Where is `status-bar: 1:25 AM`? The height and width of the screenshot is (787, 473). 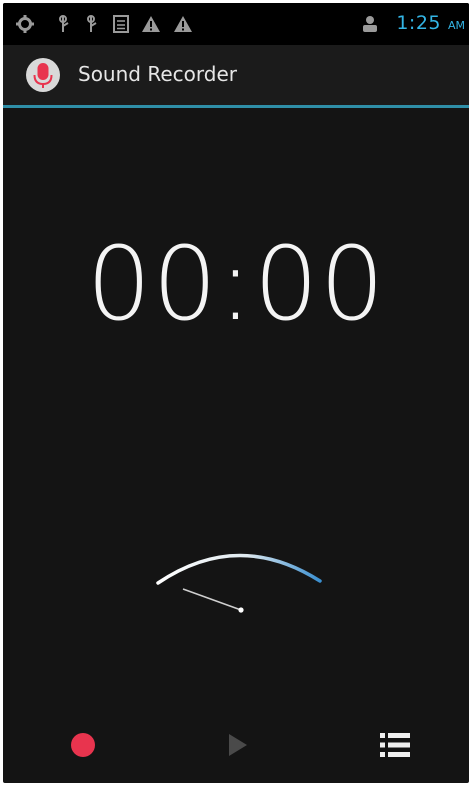 status-bar: 1:25 AM is located at coordinates (236, 24).